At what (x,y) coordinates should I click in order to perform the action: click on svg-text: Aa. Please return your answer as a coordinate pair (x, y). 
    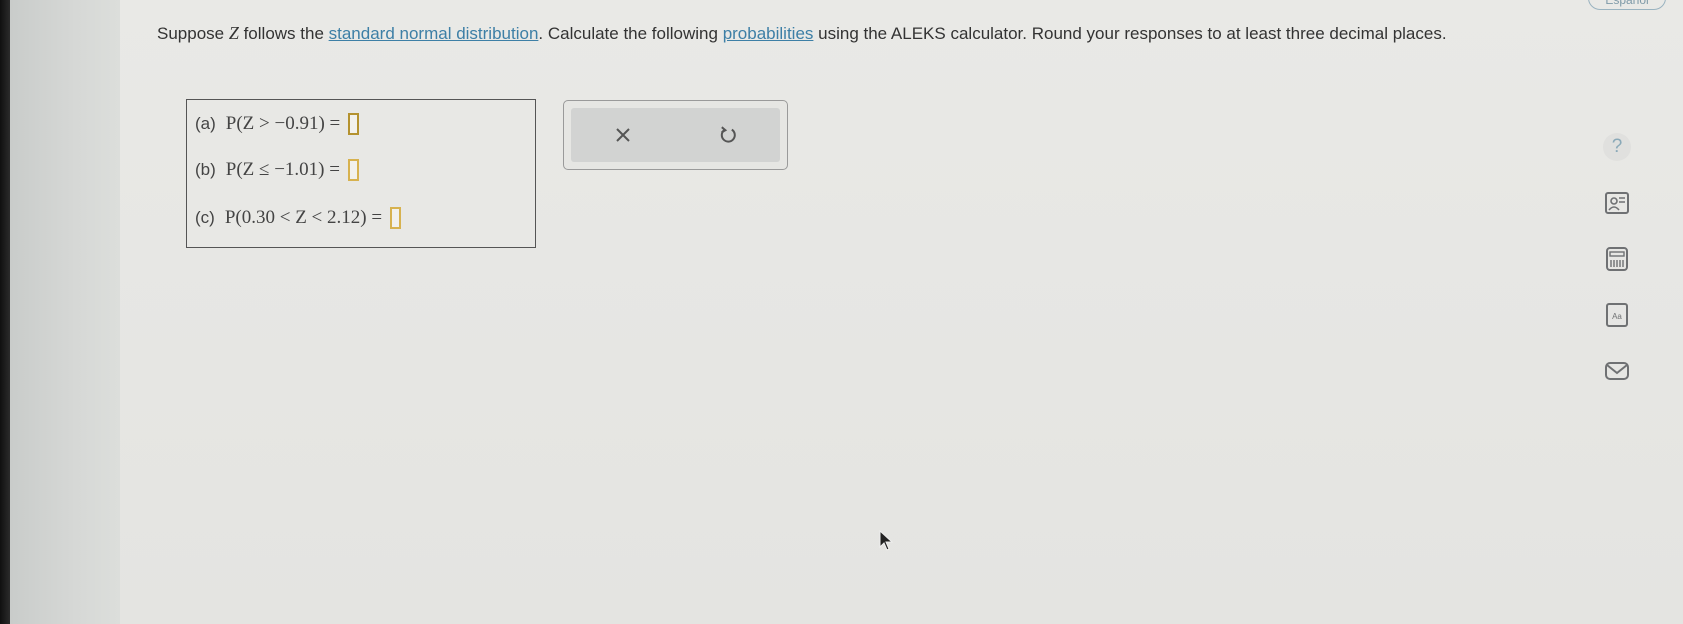
    Looking at the image, I should click on (1617, 316).